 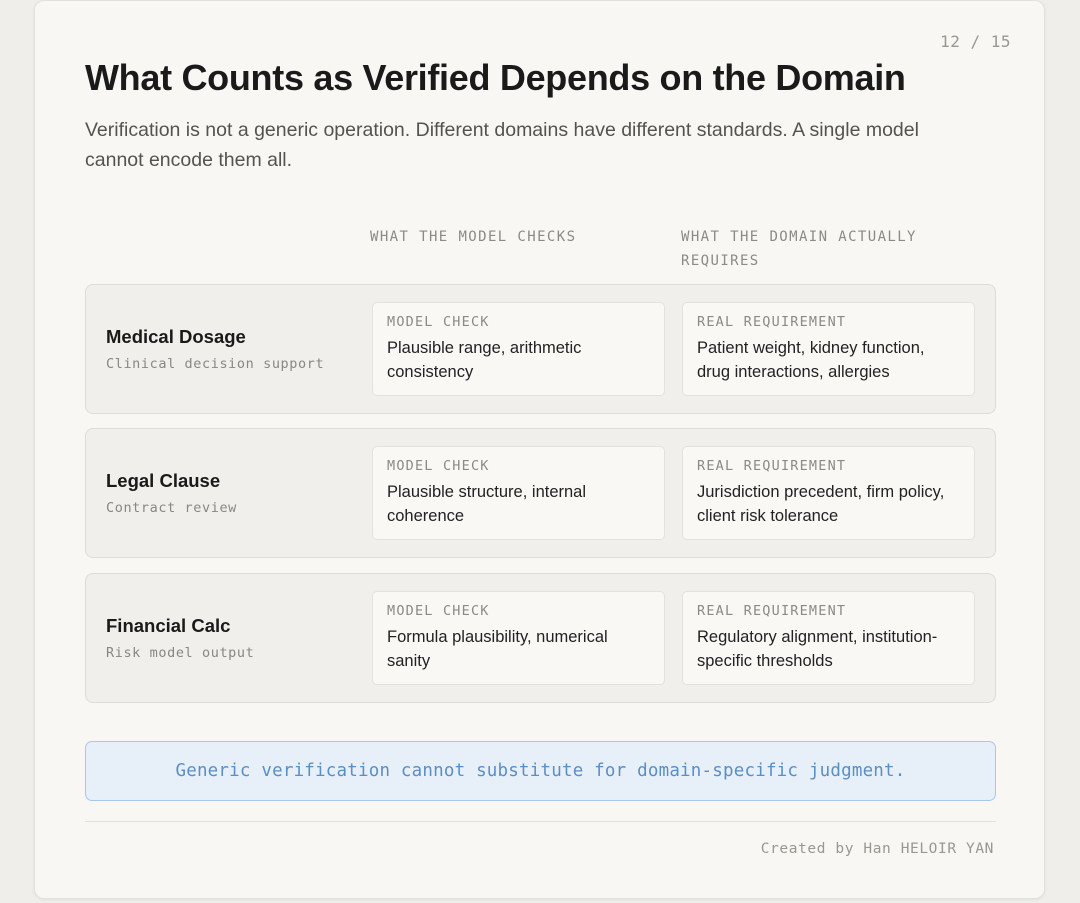 I want to click on domain-context: Risk model output, so click(x=180, y=653).